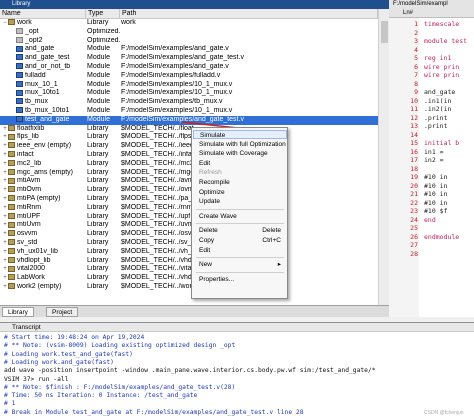 This screenshot has height=419, width=474. Describe the element at coordinates (249, 14) in the screenshot. I see `column-path-header: Path` at that location.